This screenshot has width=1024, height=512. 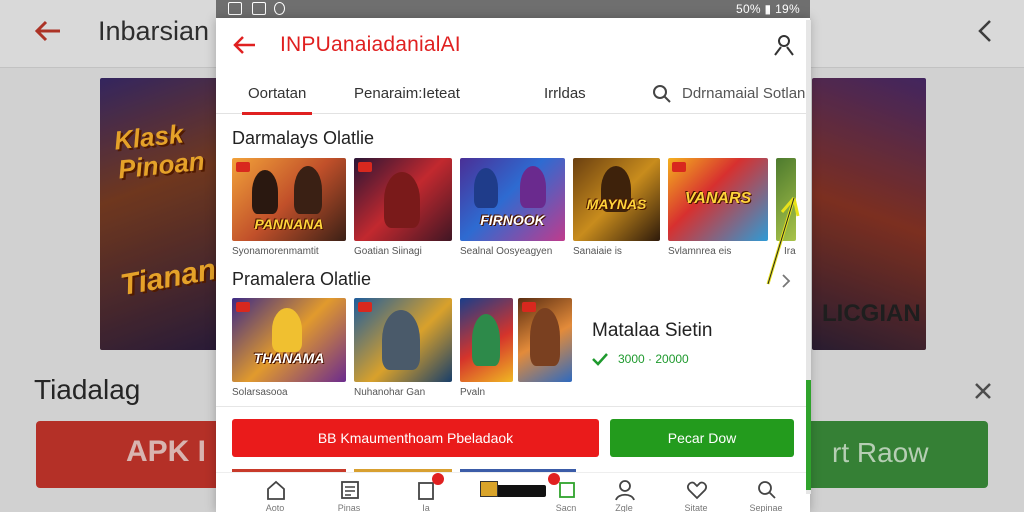 I want to click on scrollbar, so click(x=808, y=257).